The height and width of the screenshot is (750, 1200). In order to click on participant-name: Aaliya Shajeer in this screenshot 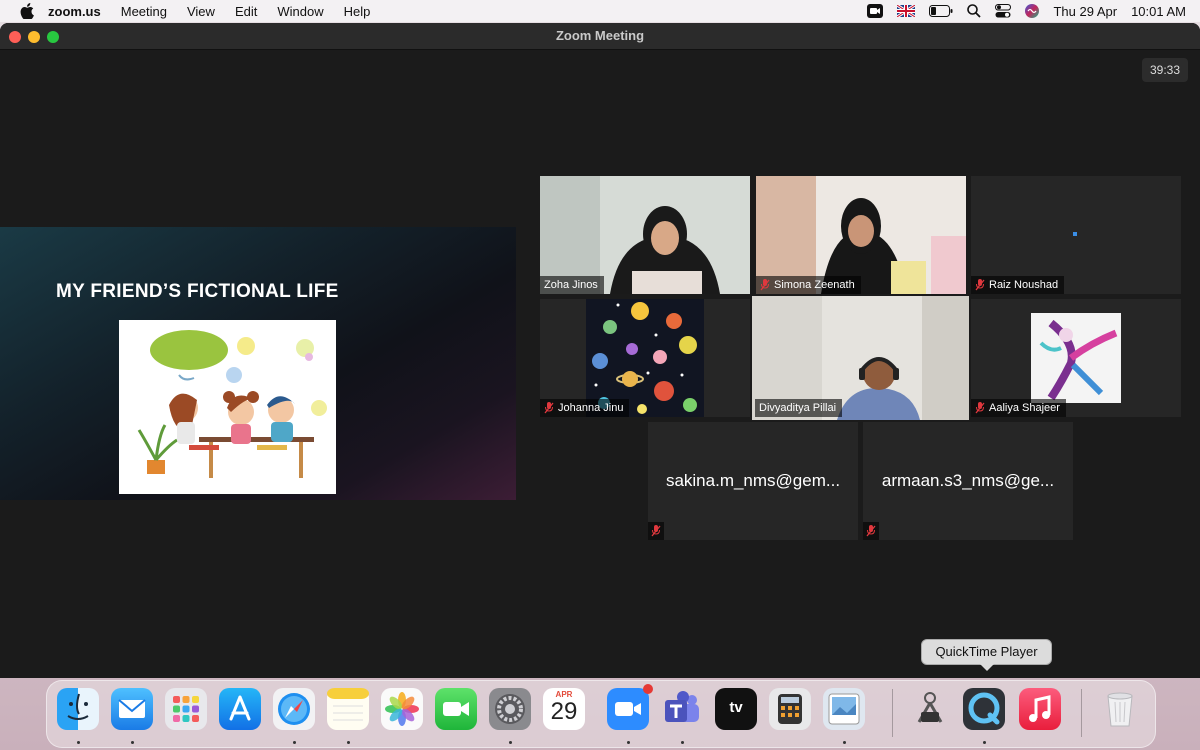, I will do `click(1024, 408)`.